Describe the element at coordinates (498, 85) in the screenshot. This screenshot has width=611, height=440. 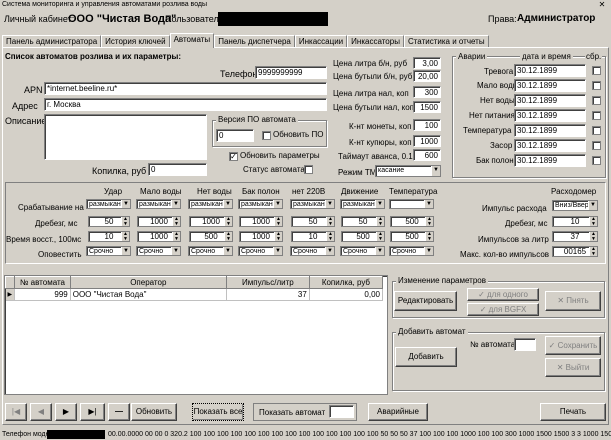
I see `alarm-label-1: Мало воды` at that location.